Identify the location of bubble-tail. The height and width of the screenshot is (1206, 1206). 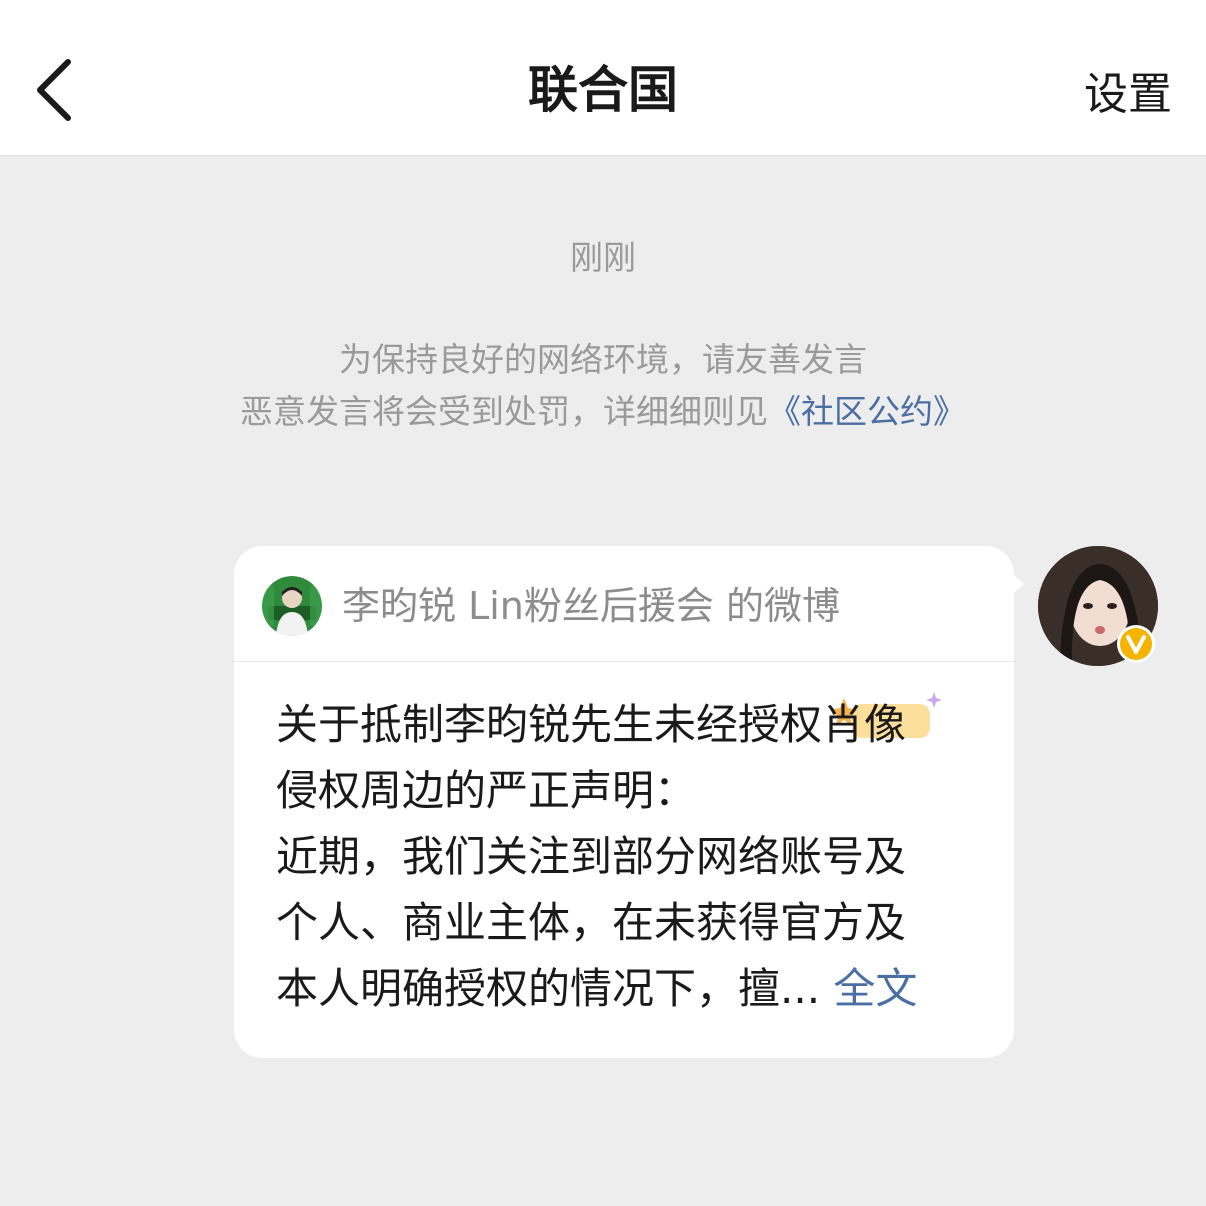
(1016, 584).